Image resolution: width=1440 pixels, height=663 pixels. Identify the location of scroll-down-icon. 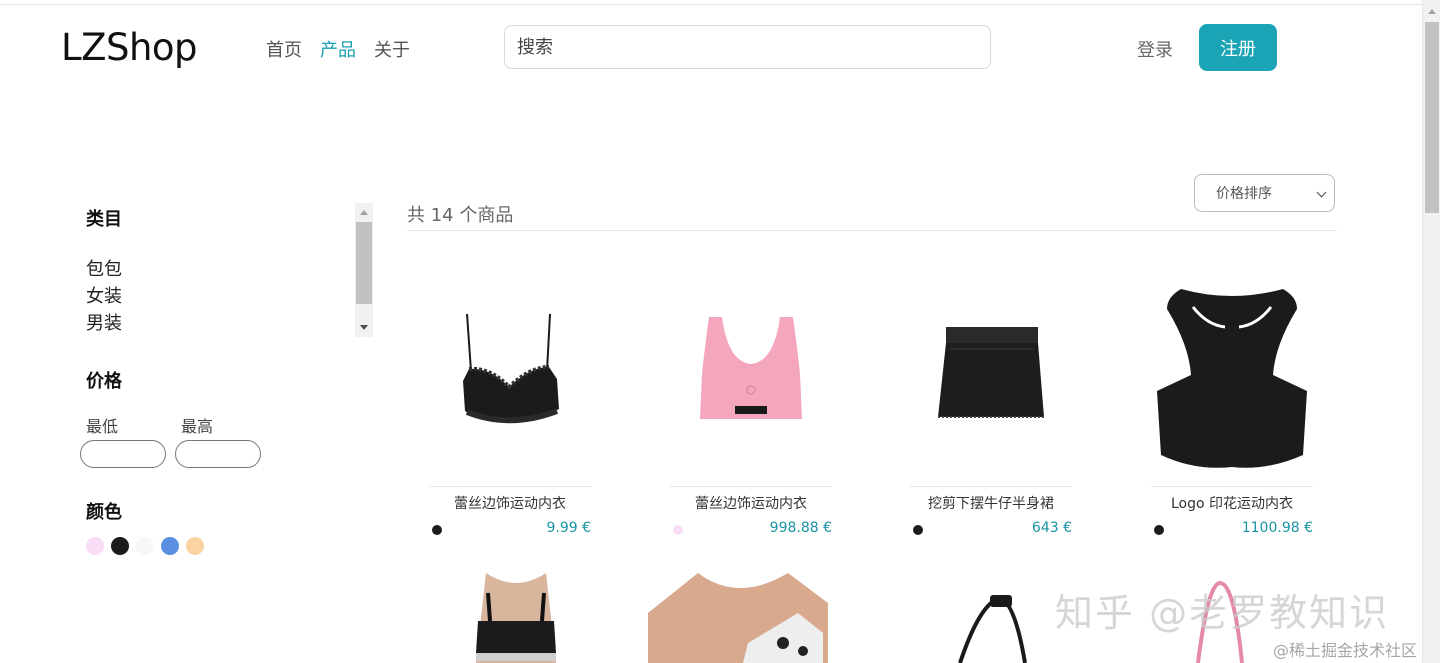
(364, 327).